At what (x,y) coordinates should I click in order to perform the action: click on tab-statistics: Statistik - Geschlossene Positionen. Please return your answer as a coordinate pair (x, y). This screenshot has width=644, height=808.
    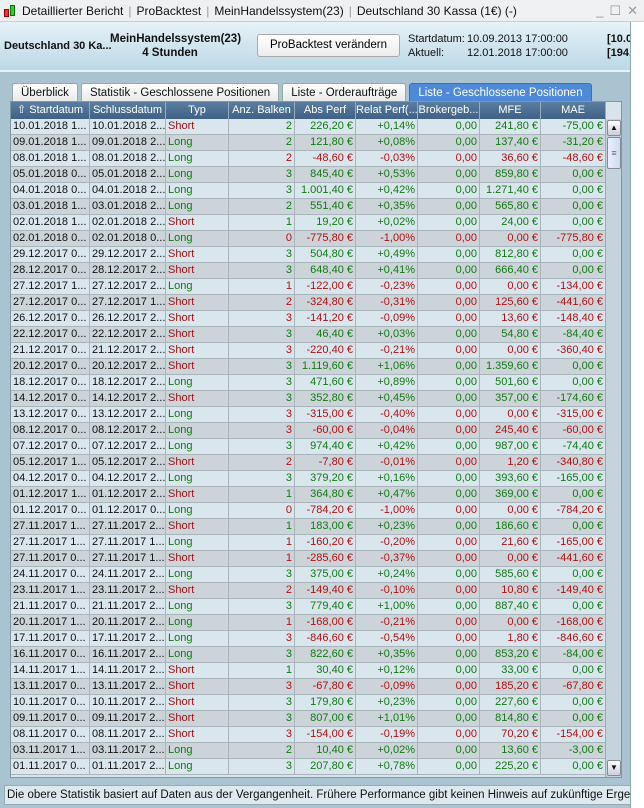
    Looking at the image, I should click on (180, 92).